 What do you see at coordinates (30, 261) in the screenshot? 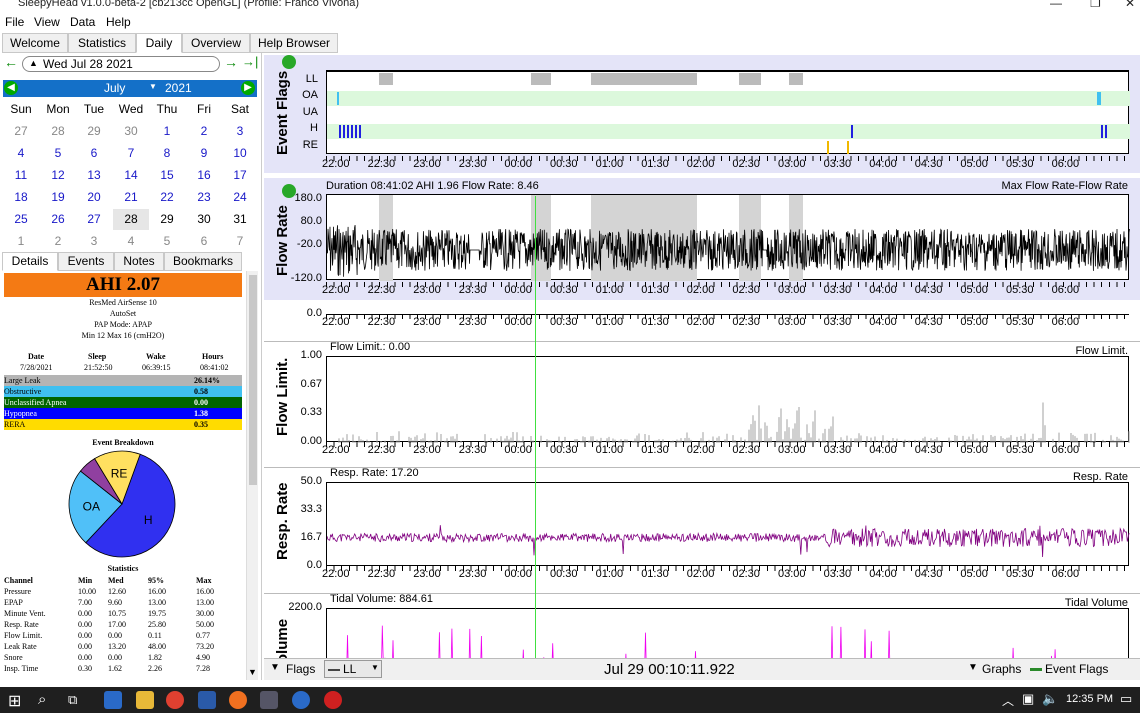
I see `tab-details: Details` at bounding box center [30, 261].